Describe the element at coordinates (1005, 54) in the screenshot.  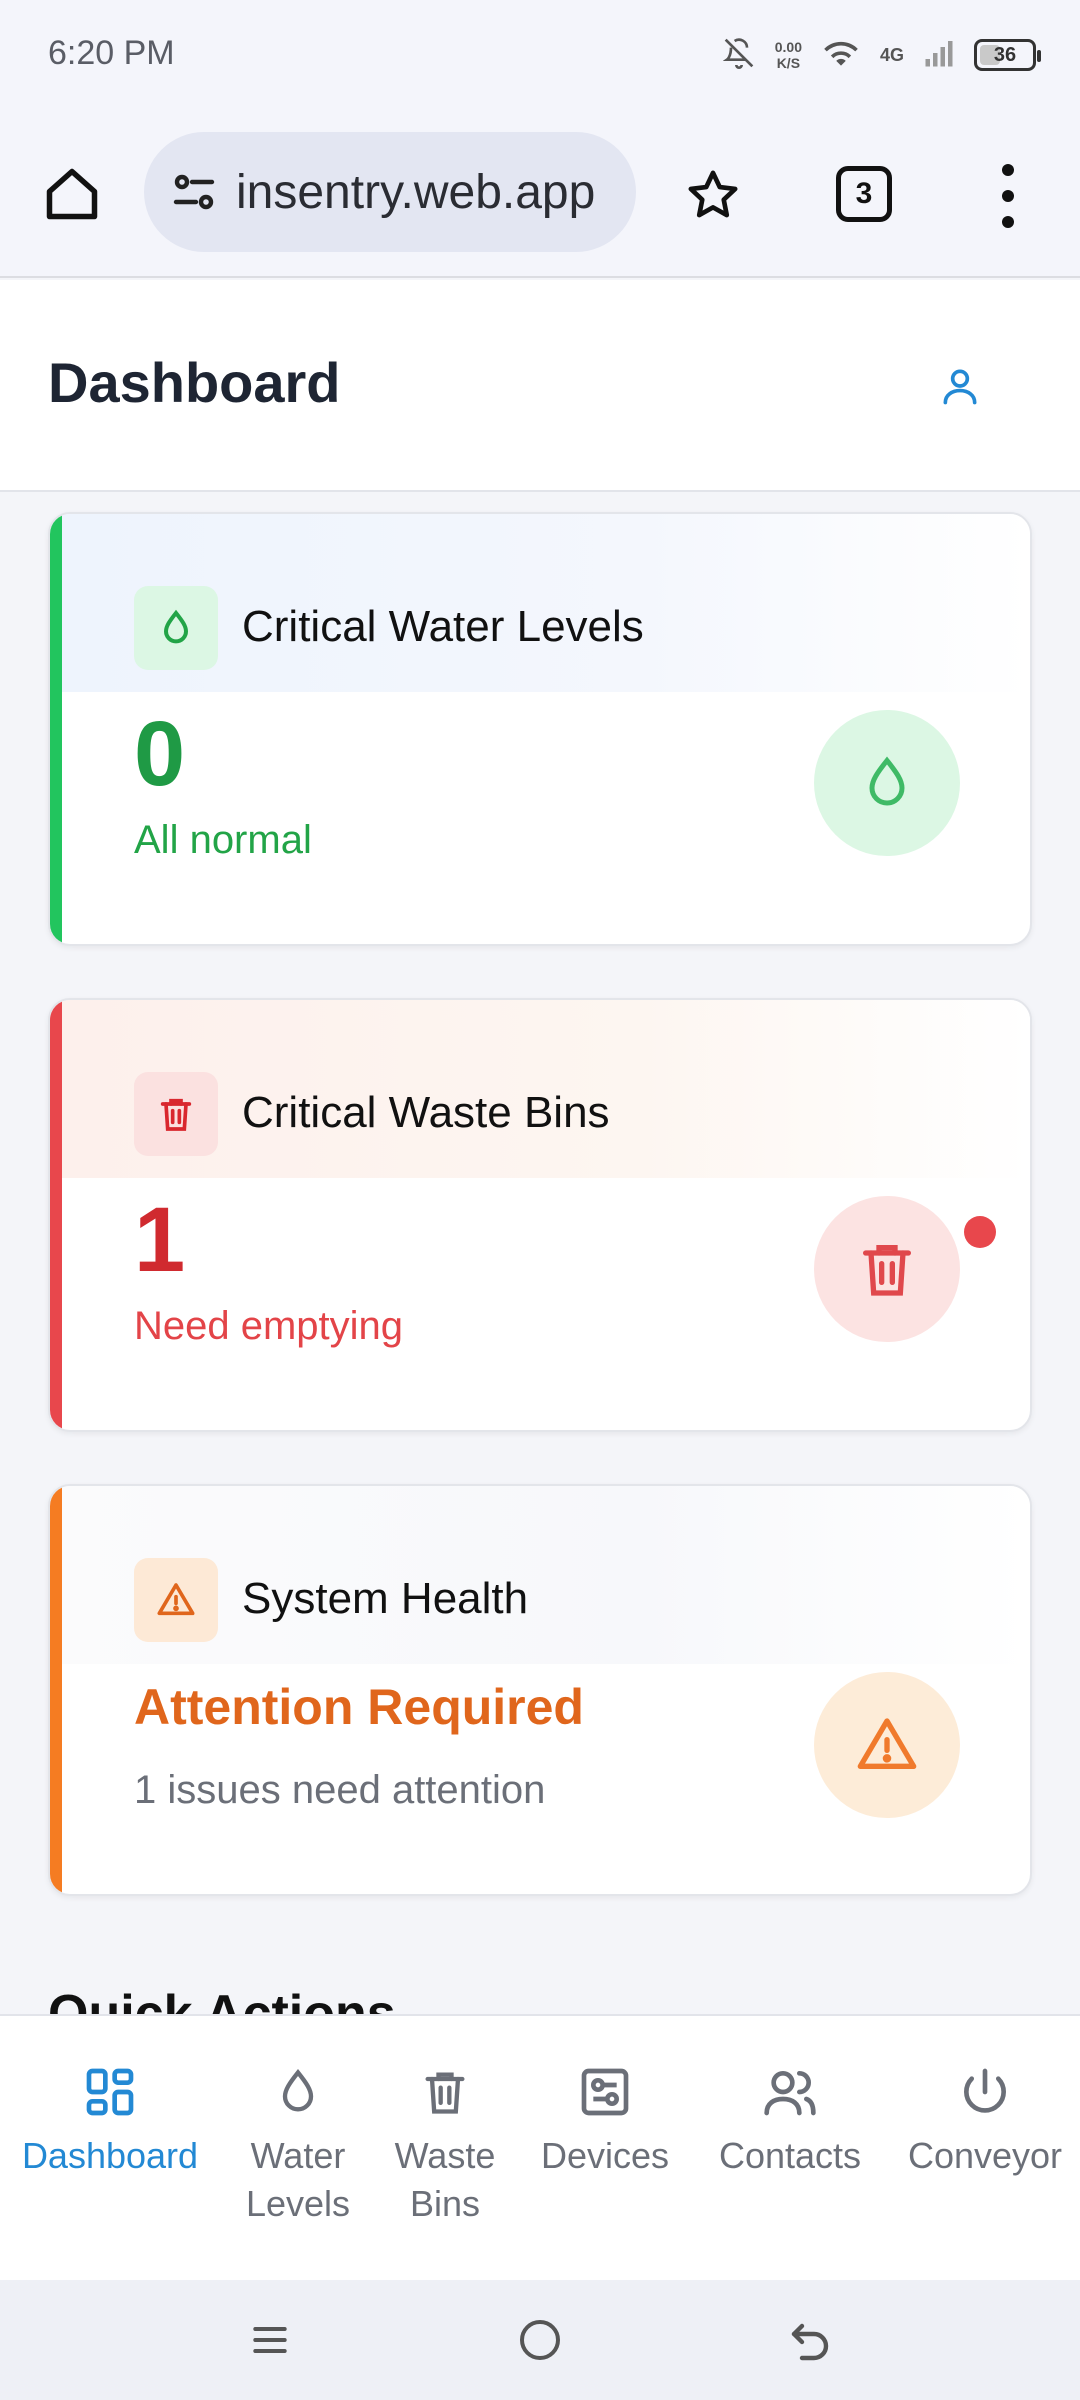
I see `battery-level: 36` at that location.